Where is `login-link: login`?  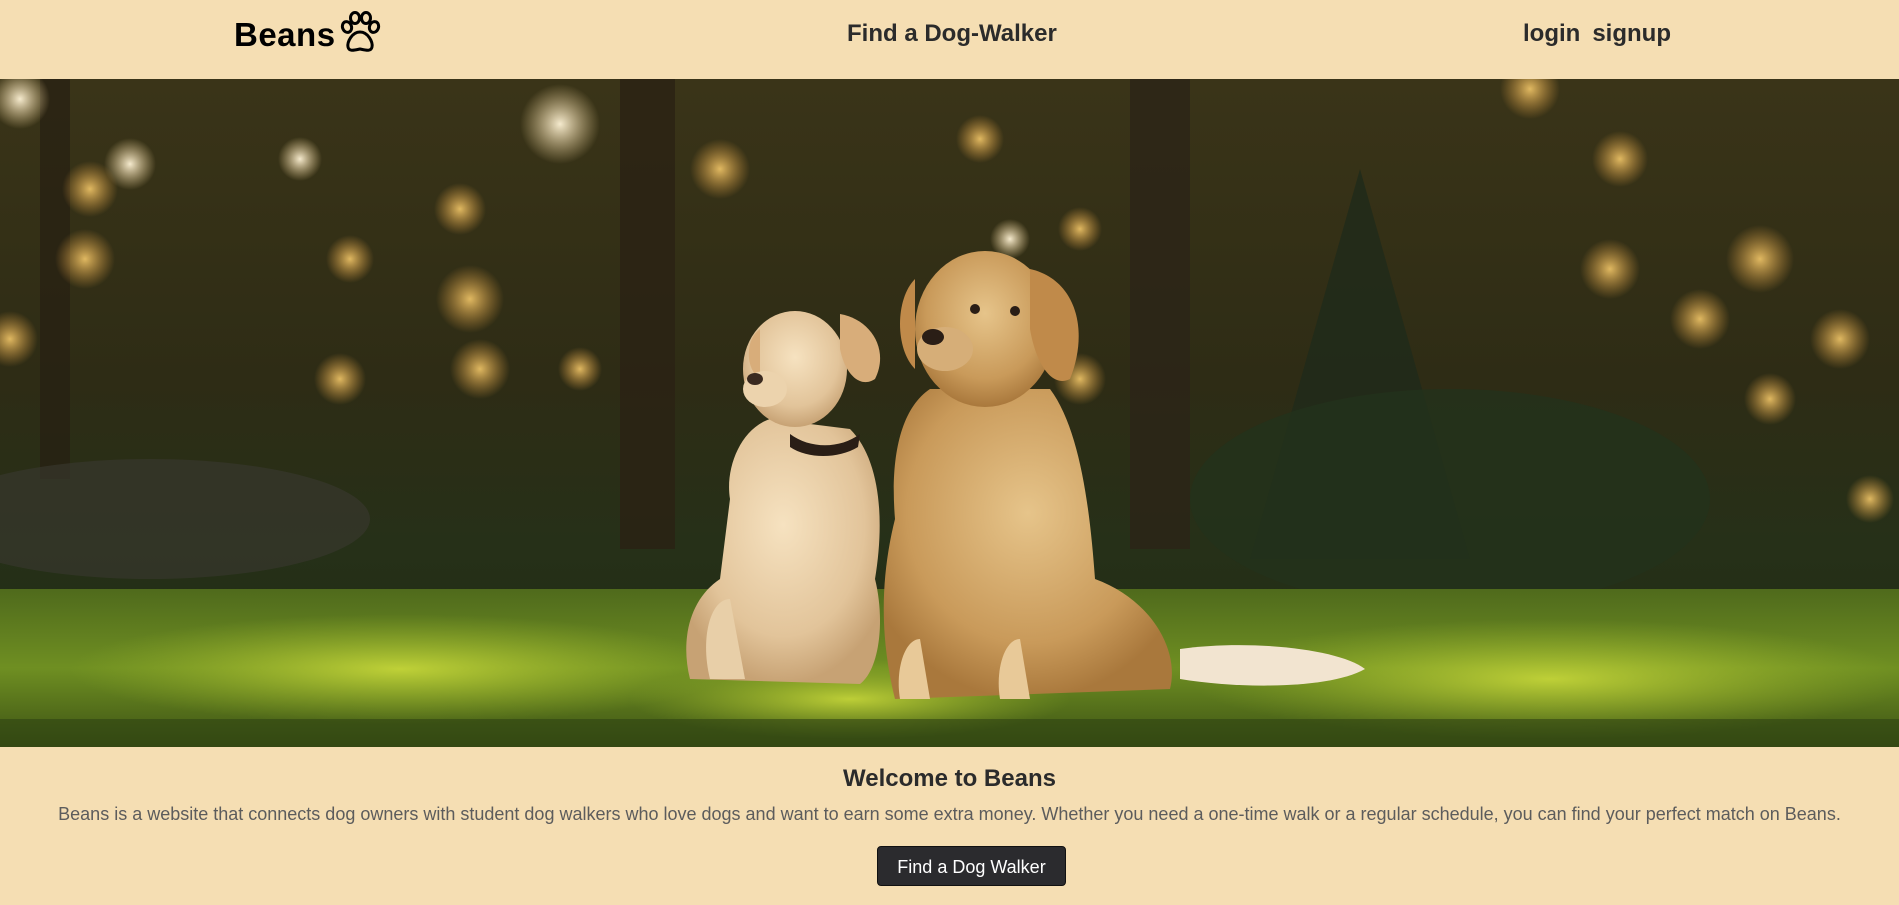 login-link: login is located at coordinates (1551, 34).